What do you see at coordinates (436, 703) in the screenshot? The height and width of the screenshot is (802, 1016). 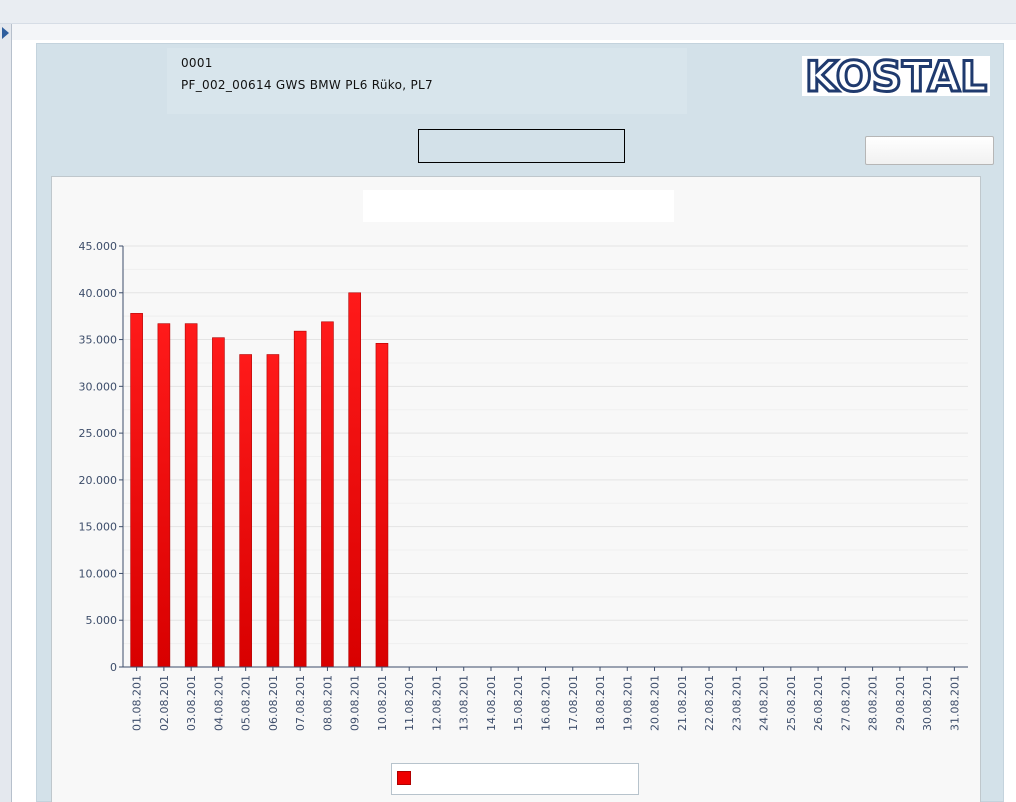 I see `x-tick-label: 12.08.201` at bounding box center [436, 703].